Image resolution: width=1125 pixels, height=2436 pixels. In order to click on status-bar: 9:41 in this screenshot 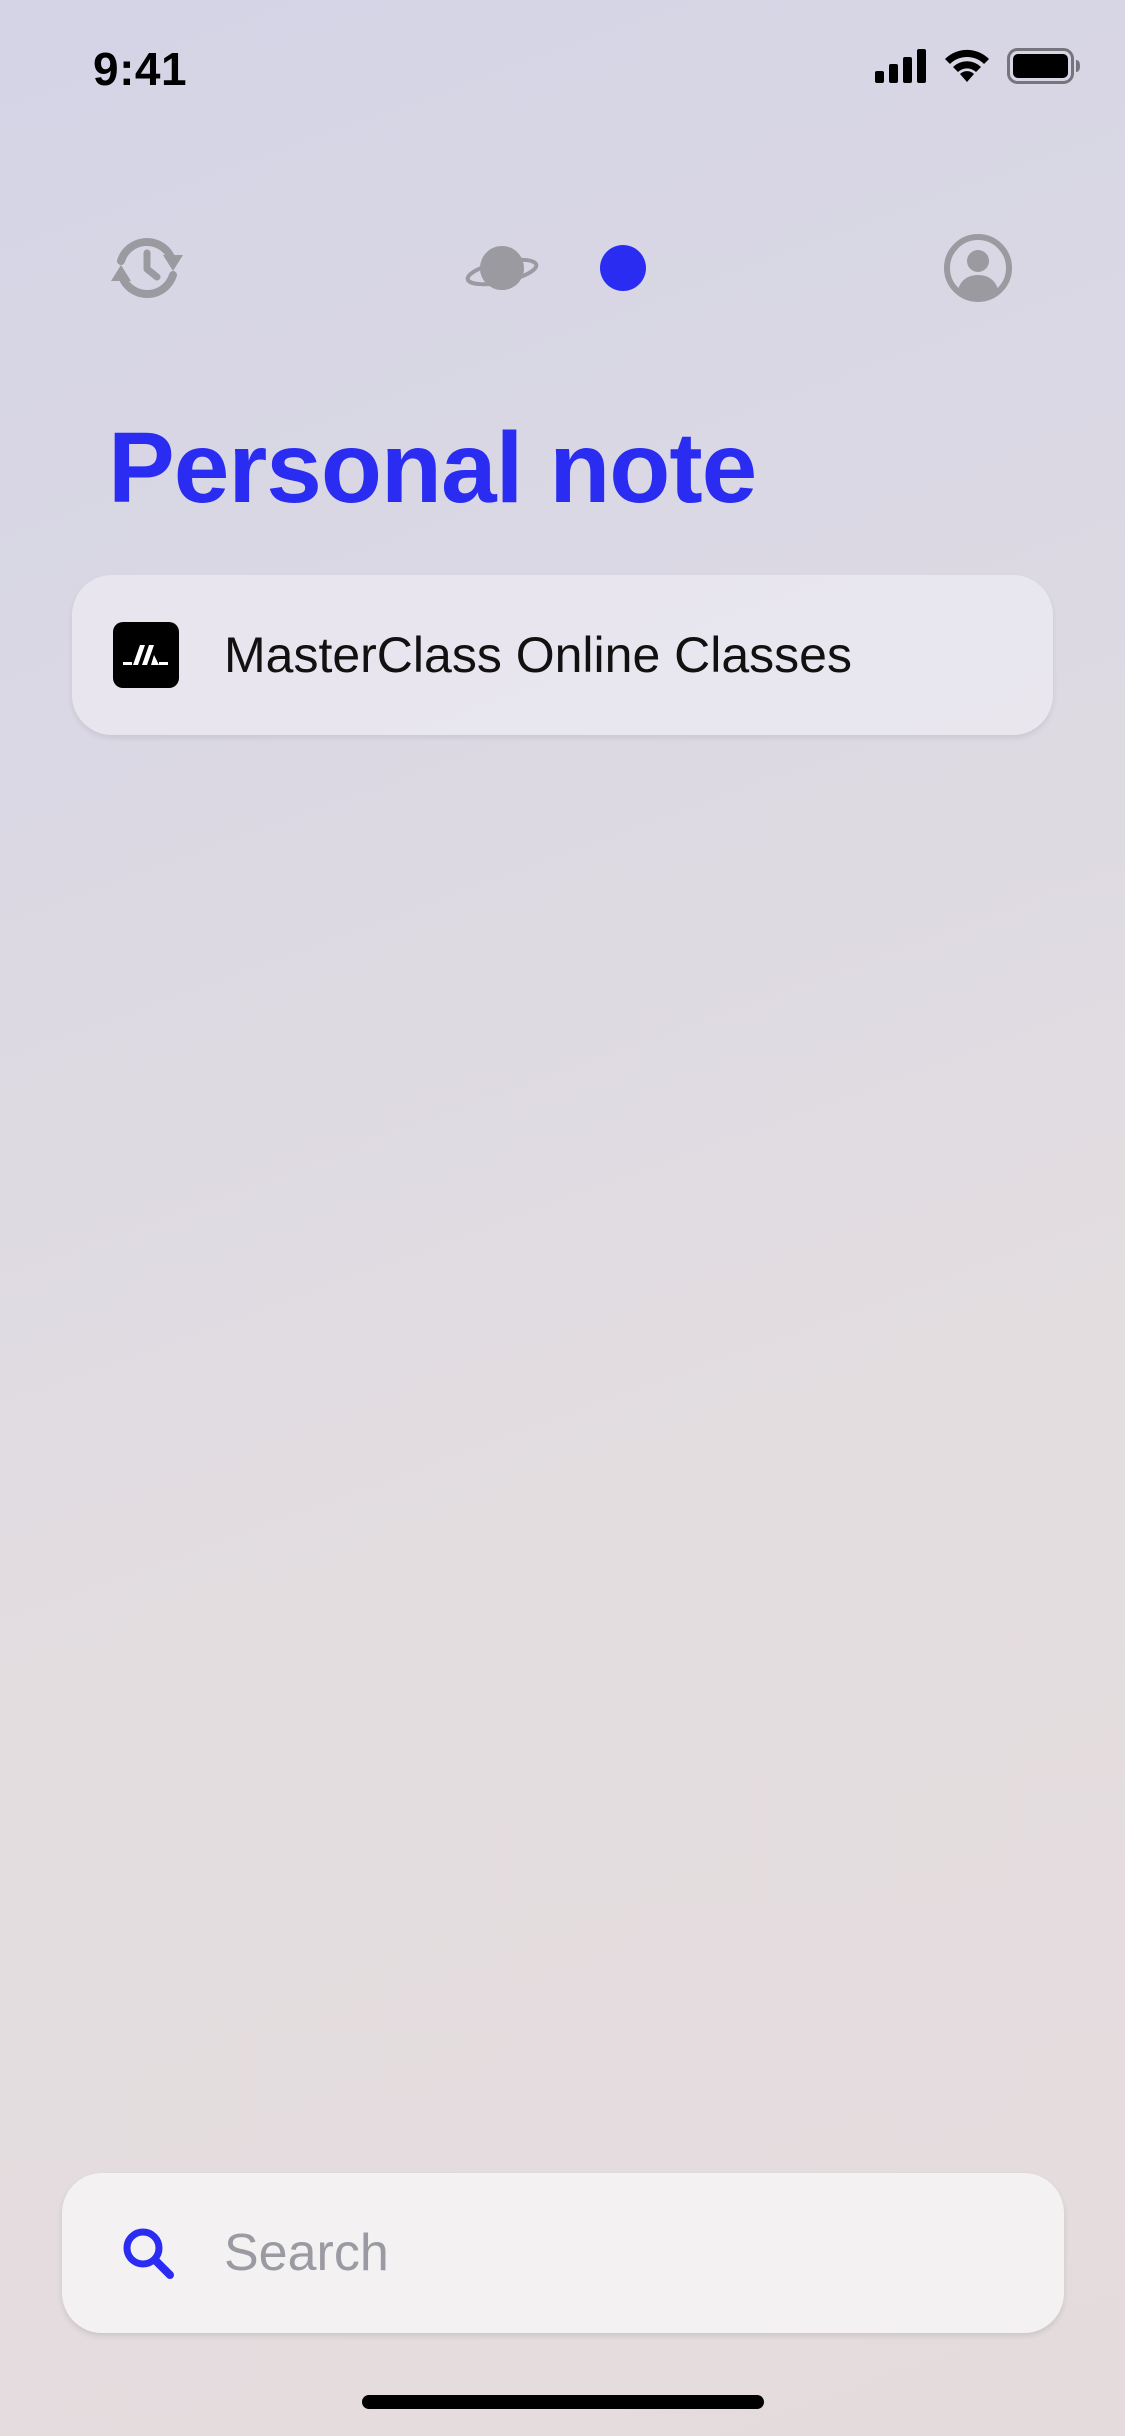, I will do `click(562, 70)`.